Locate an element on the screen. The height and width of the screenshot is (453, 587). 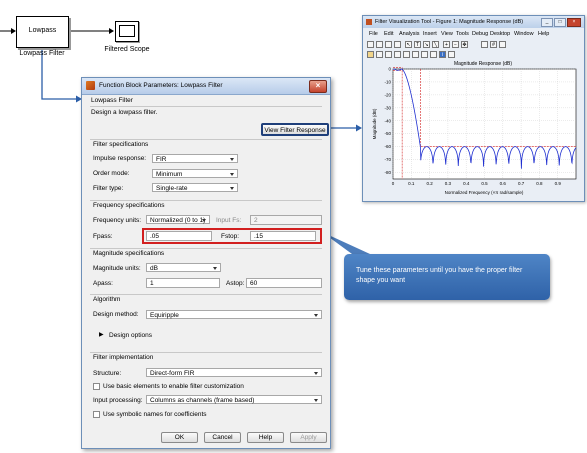
impulse-response-label: Impulse response: is located at coordinates (120, 158).